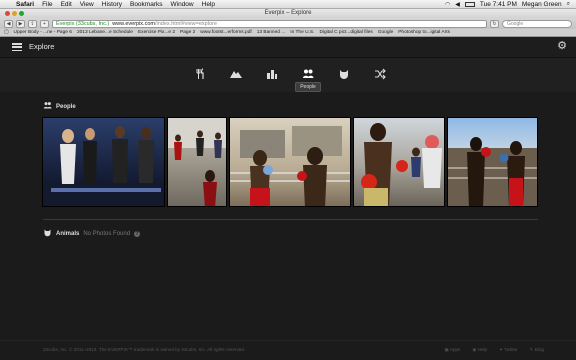 The width and height of the screenshot is (576, 360). Describe the element at coordinates (290, 219) in the screenshot. I see `section-divider` at that location.